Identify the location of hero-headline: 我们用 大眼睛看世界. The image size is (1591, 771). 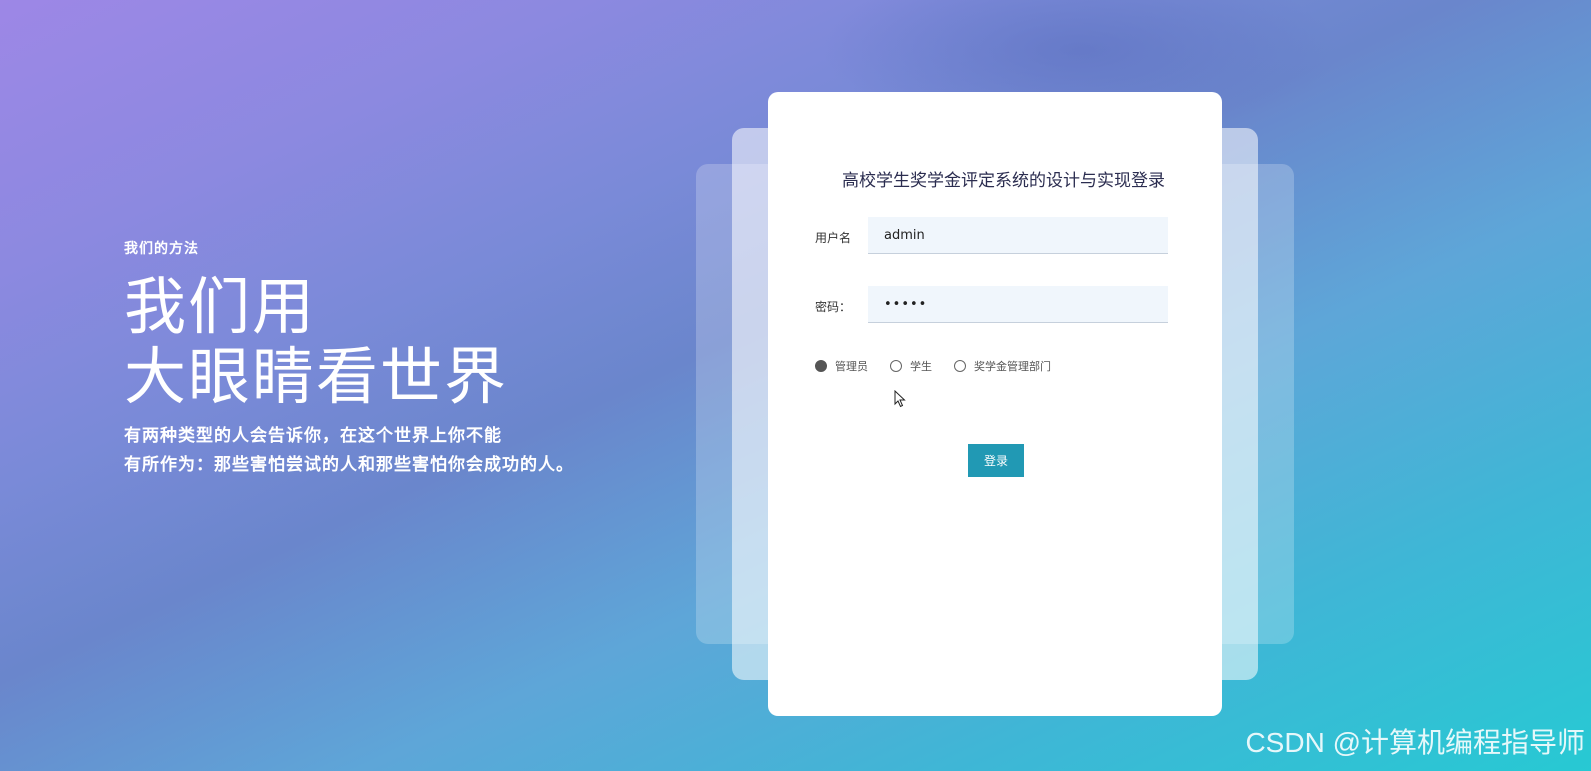
(349, 342).